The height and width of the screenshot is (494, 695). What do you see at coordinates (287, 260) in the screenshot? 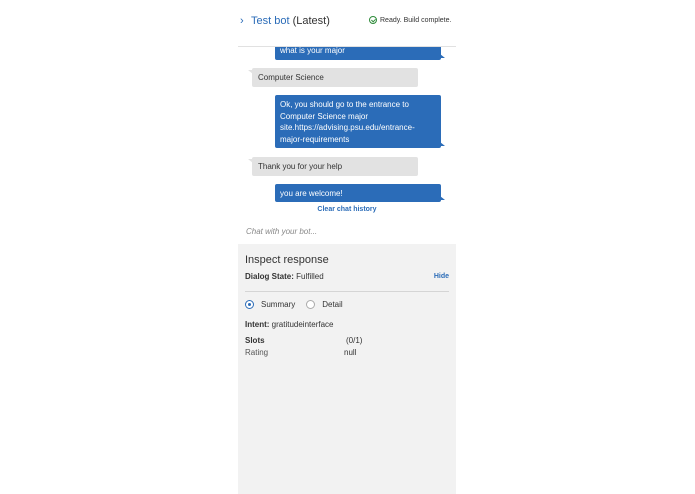
I see `inspect-response-title: Inspect response` at bounding box center [287, 260].